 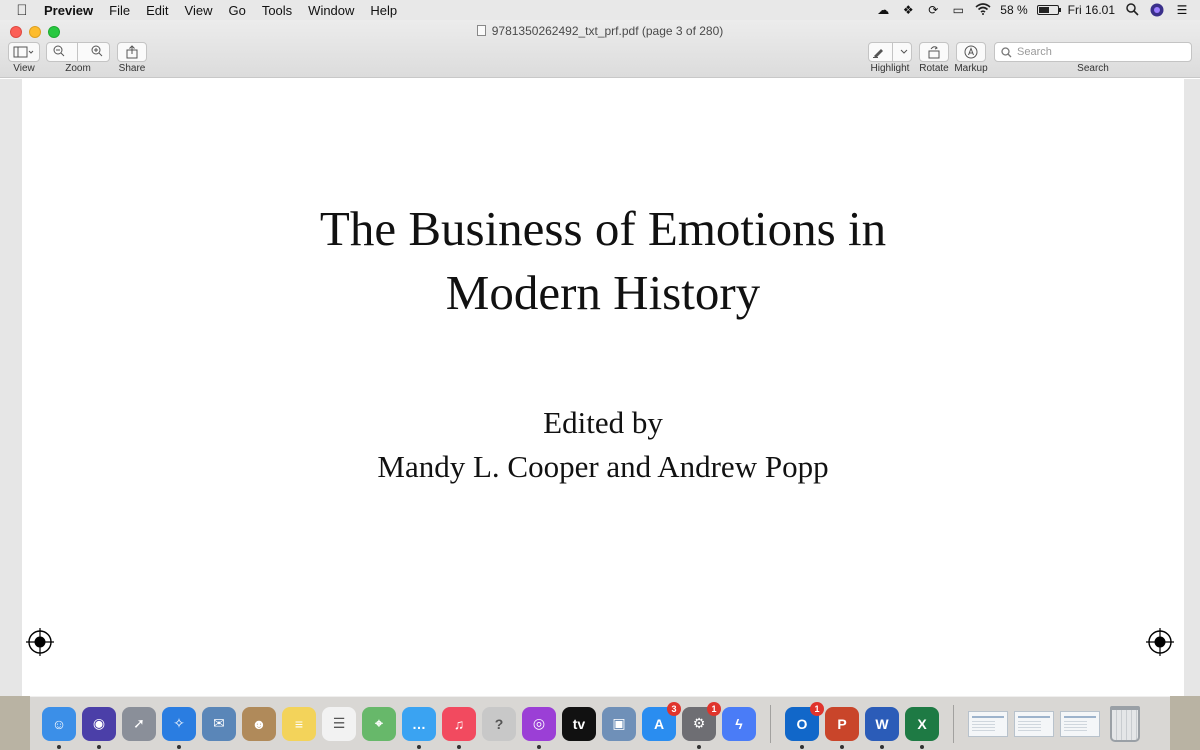 I want to click on menu-file: File, so click(x=119, y=10).